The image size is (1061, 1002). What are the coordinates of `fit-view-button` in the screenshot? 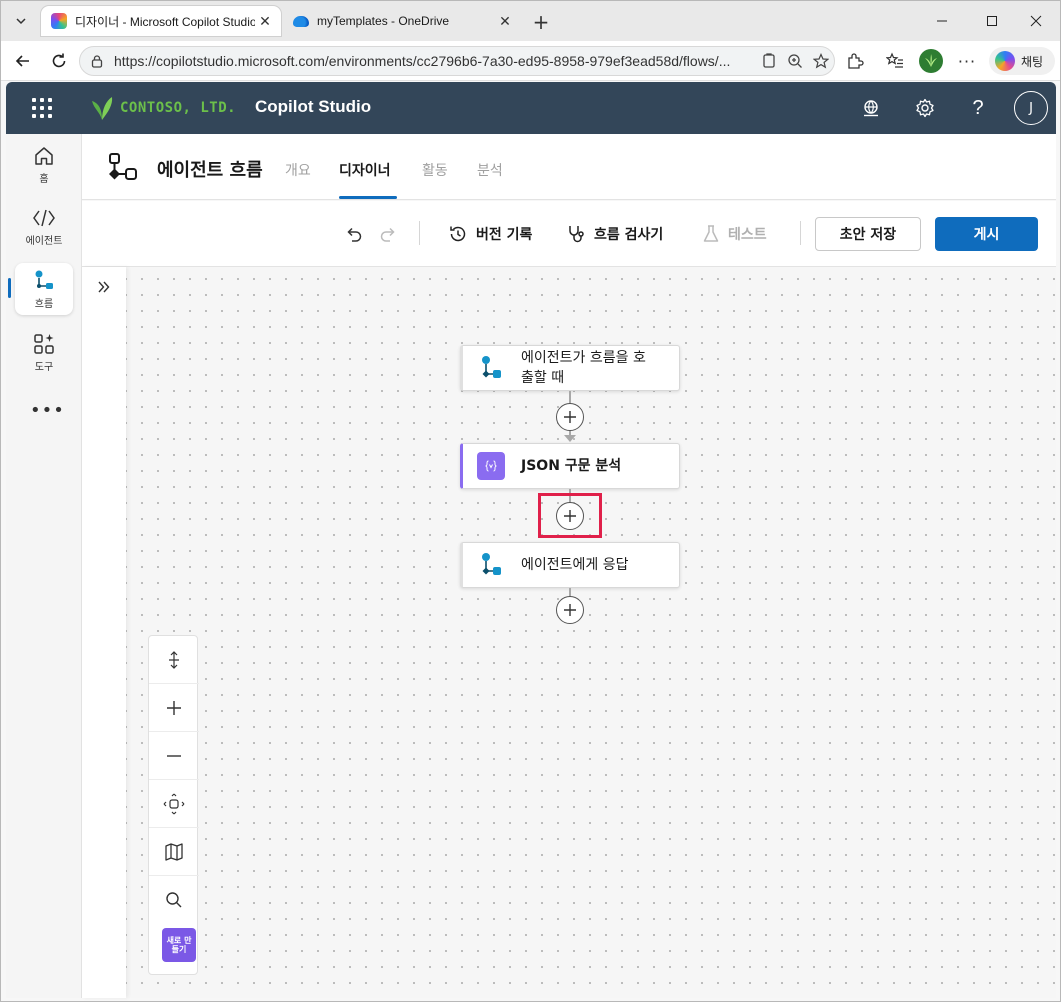 It's located at (174, 804).